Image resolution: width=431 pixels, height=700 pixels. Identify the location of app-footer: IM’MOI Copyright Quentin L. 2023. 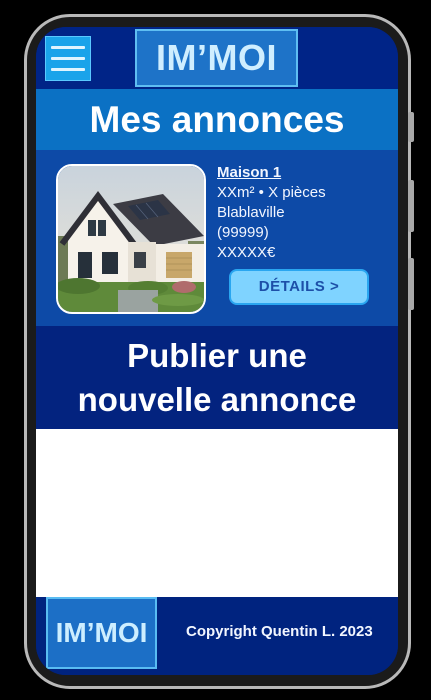
(217, 636).